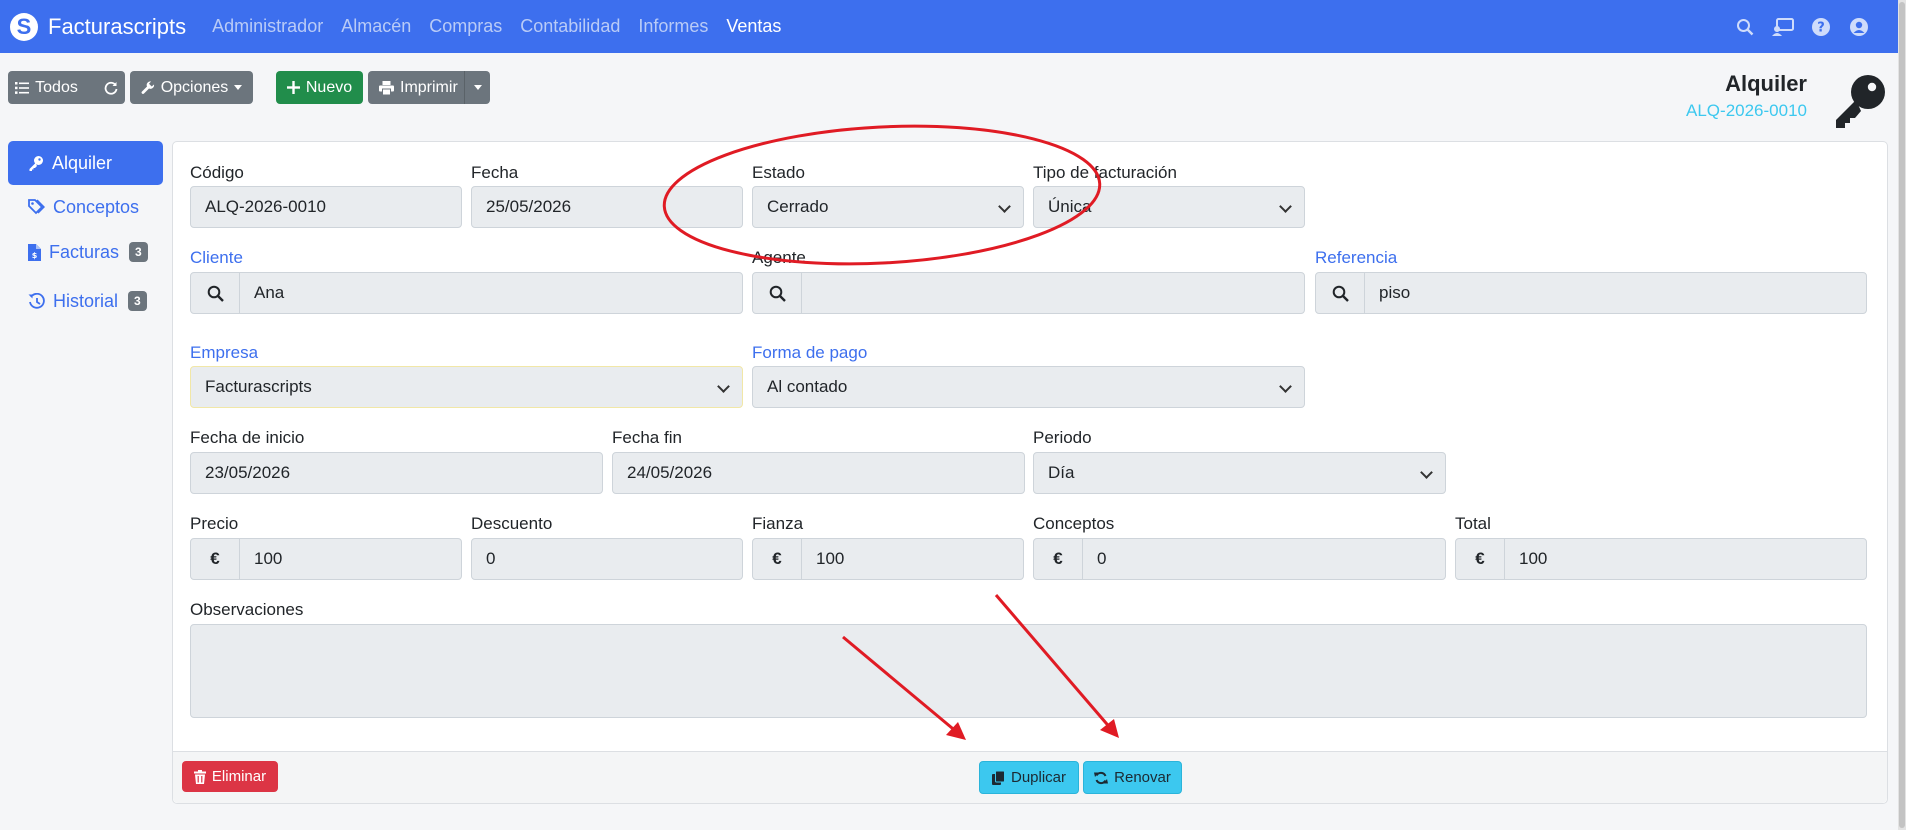  Describe the element at coordinates (1070, 206) in the screenshot. I see `tipo-facturacion-value: Única` at that location.